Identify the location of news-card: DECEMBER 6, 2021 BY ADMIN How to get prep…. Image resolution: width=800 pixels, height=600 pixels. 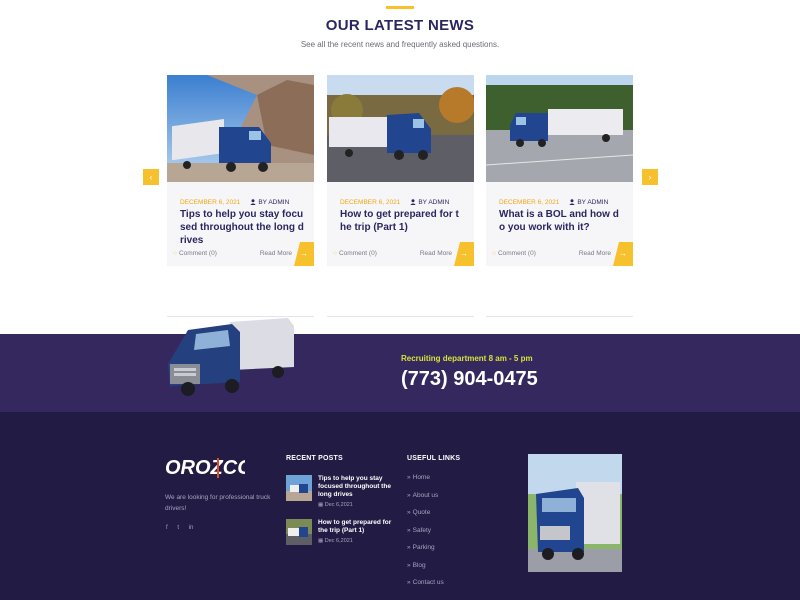
(400, 196).